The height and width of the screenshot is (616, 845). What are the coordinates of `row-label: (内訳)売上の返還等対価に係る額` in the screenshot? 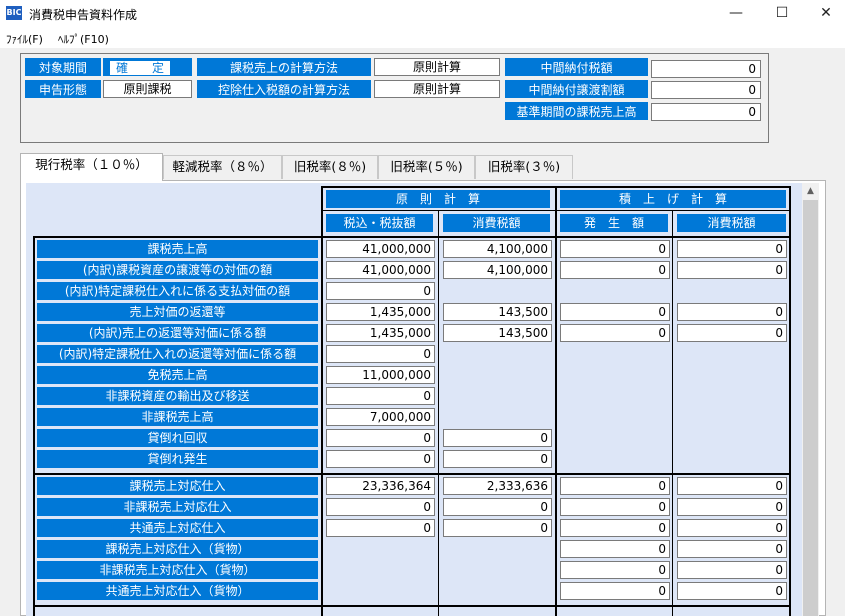 It's located at (177, 333).